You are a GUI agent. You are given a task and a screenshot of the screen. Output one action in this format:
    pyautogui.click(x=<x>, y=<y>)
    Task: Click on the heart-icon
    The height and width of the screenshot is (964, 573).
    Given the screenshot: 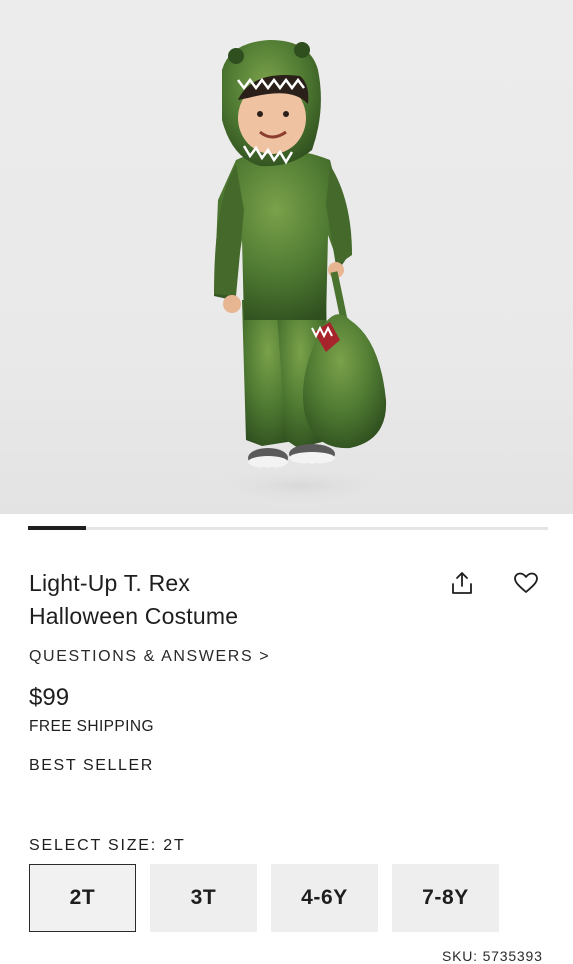 What is the action you would take?
    pyautogui.click(x=526, y=582)
    